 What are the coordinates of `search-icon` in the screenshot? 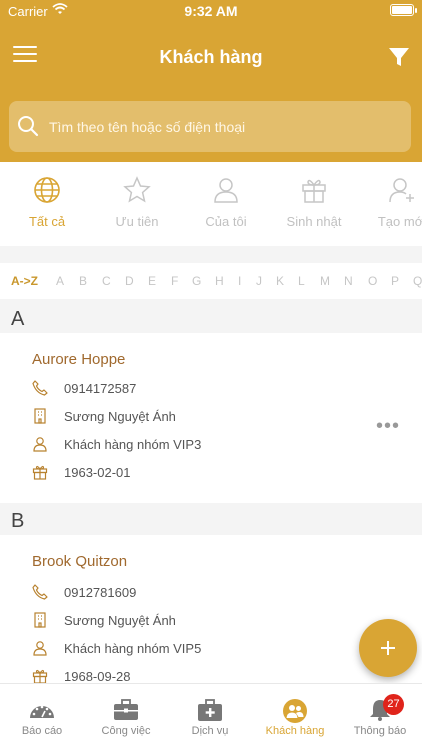 It's located at (28, 126).